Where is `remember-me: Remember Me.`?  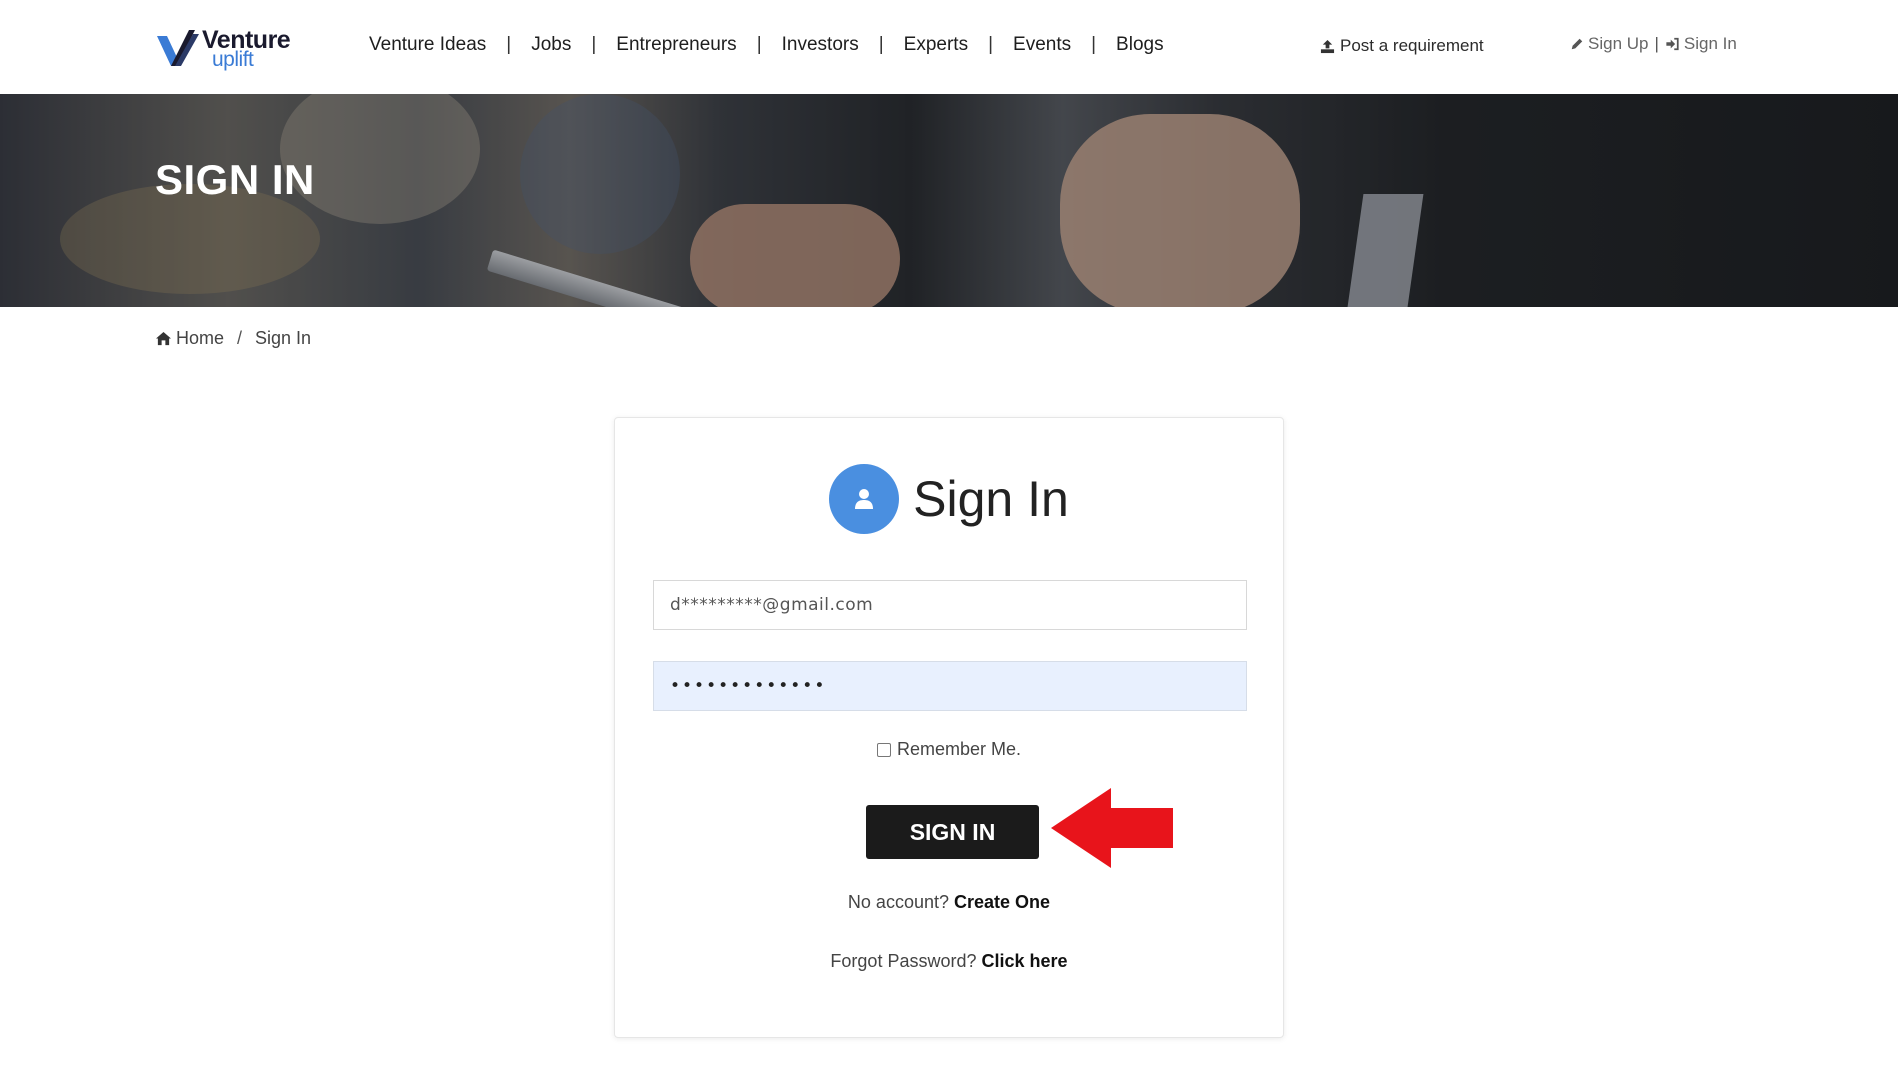
remember-me: Remember Me. is located at coordinates (949, 749).